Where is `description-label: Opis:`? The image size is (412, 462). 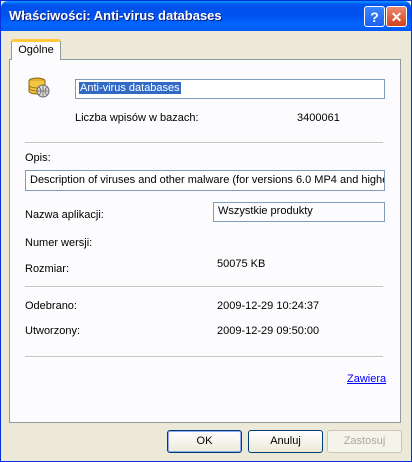 description-label: Opis: is located at coordinates (38, 158).